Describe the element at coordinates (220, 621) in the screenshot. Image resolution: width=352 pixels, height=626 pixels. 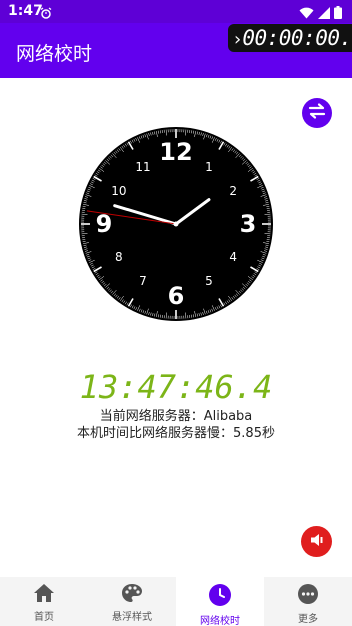
I see `nav-label-time-sync: 网络校时` at that location.